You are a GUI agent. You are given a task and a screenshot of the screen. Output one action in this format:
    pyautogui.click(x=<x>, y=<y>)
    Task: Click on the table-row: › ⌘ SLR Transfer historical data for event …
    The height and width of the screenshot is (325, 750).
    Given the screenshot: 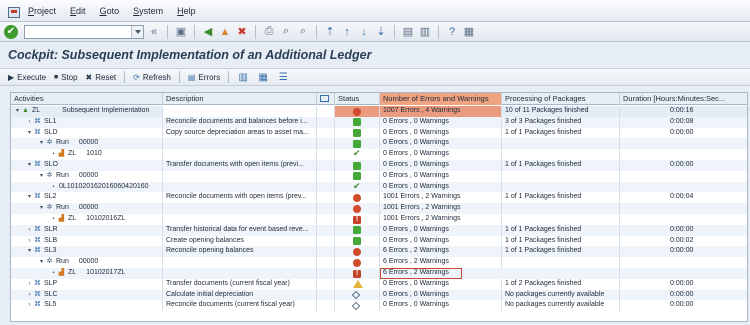 What is the action you would take?
    pyautogui.click(x=379, y=230)
    